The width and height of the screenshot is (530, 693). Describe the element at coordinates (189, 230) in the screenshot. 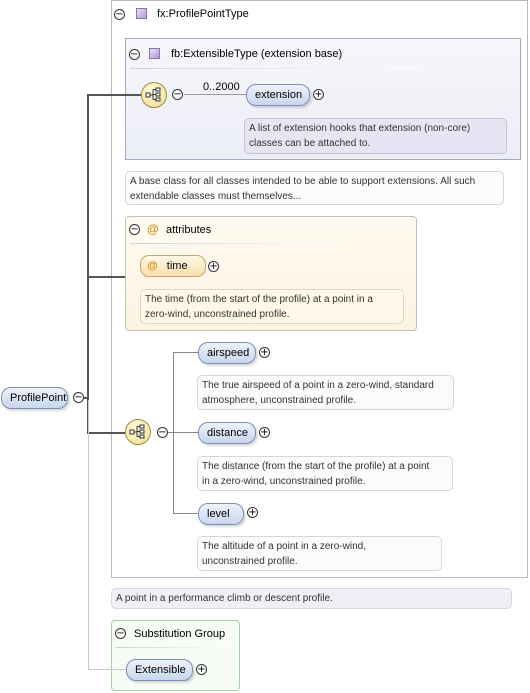

I see `attributes-label: attributes` at that location.